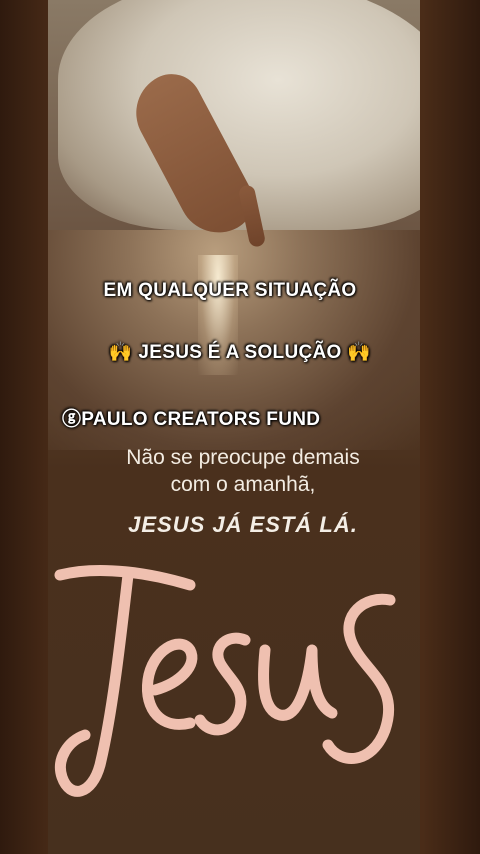 This screenshot has height=854, width=480. I want to click on caption-line-1: EM QUALQUER SITUAÇÃO, so click(230, 290).